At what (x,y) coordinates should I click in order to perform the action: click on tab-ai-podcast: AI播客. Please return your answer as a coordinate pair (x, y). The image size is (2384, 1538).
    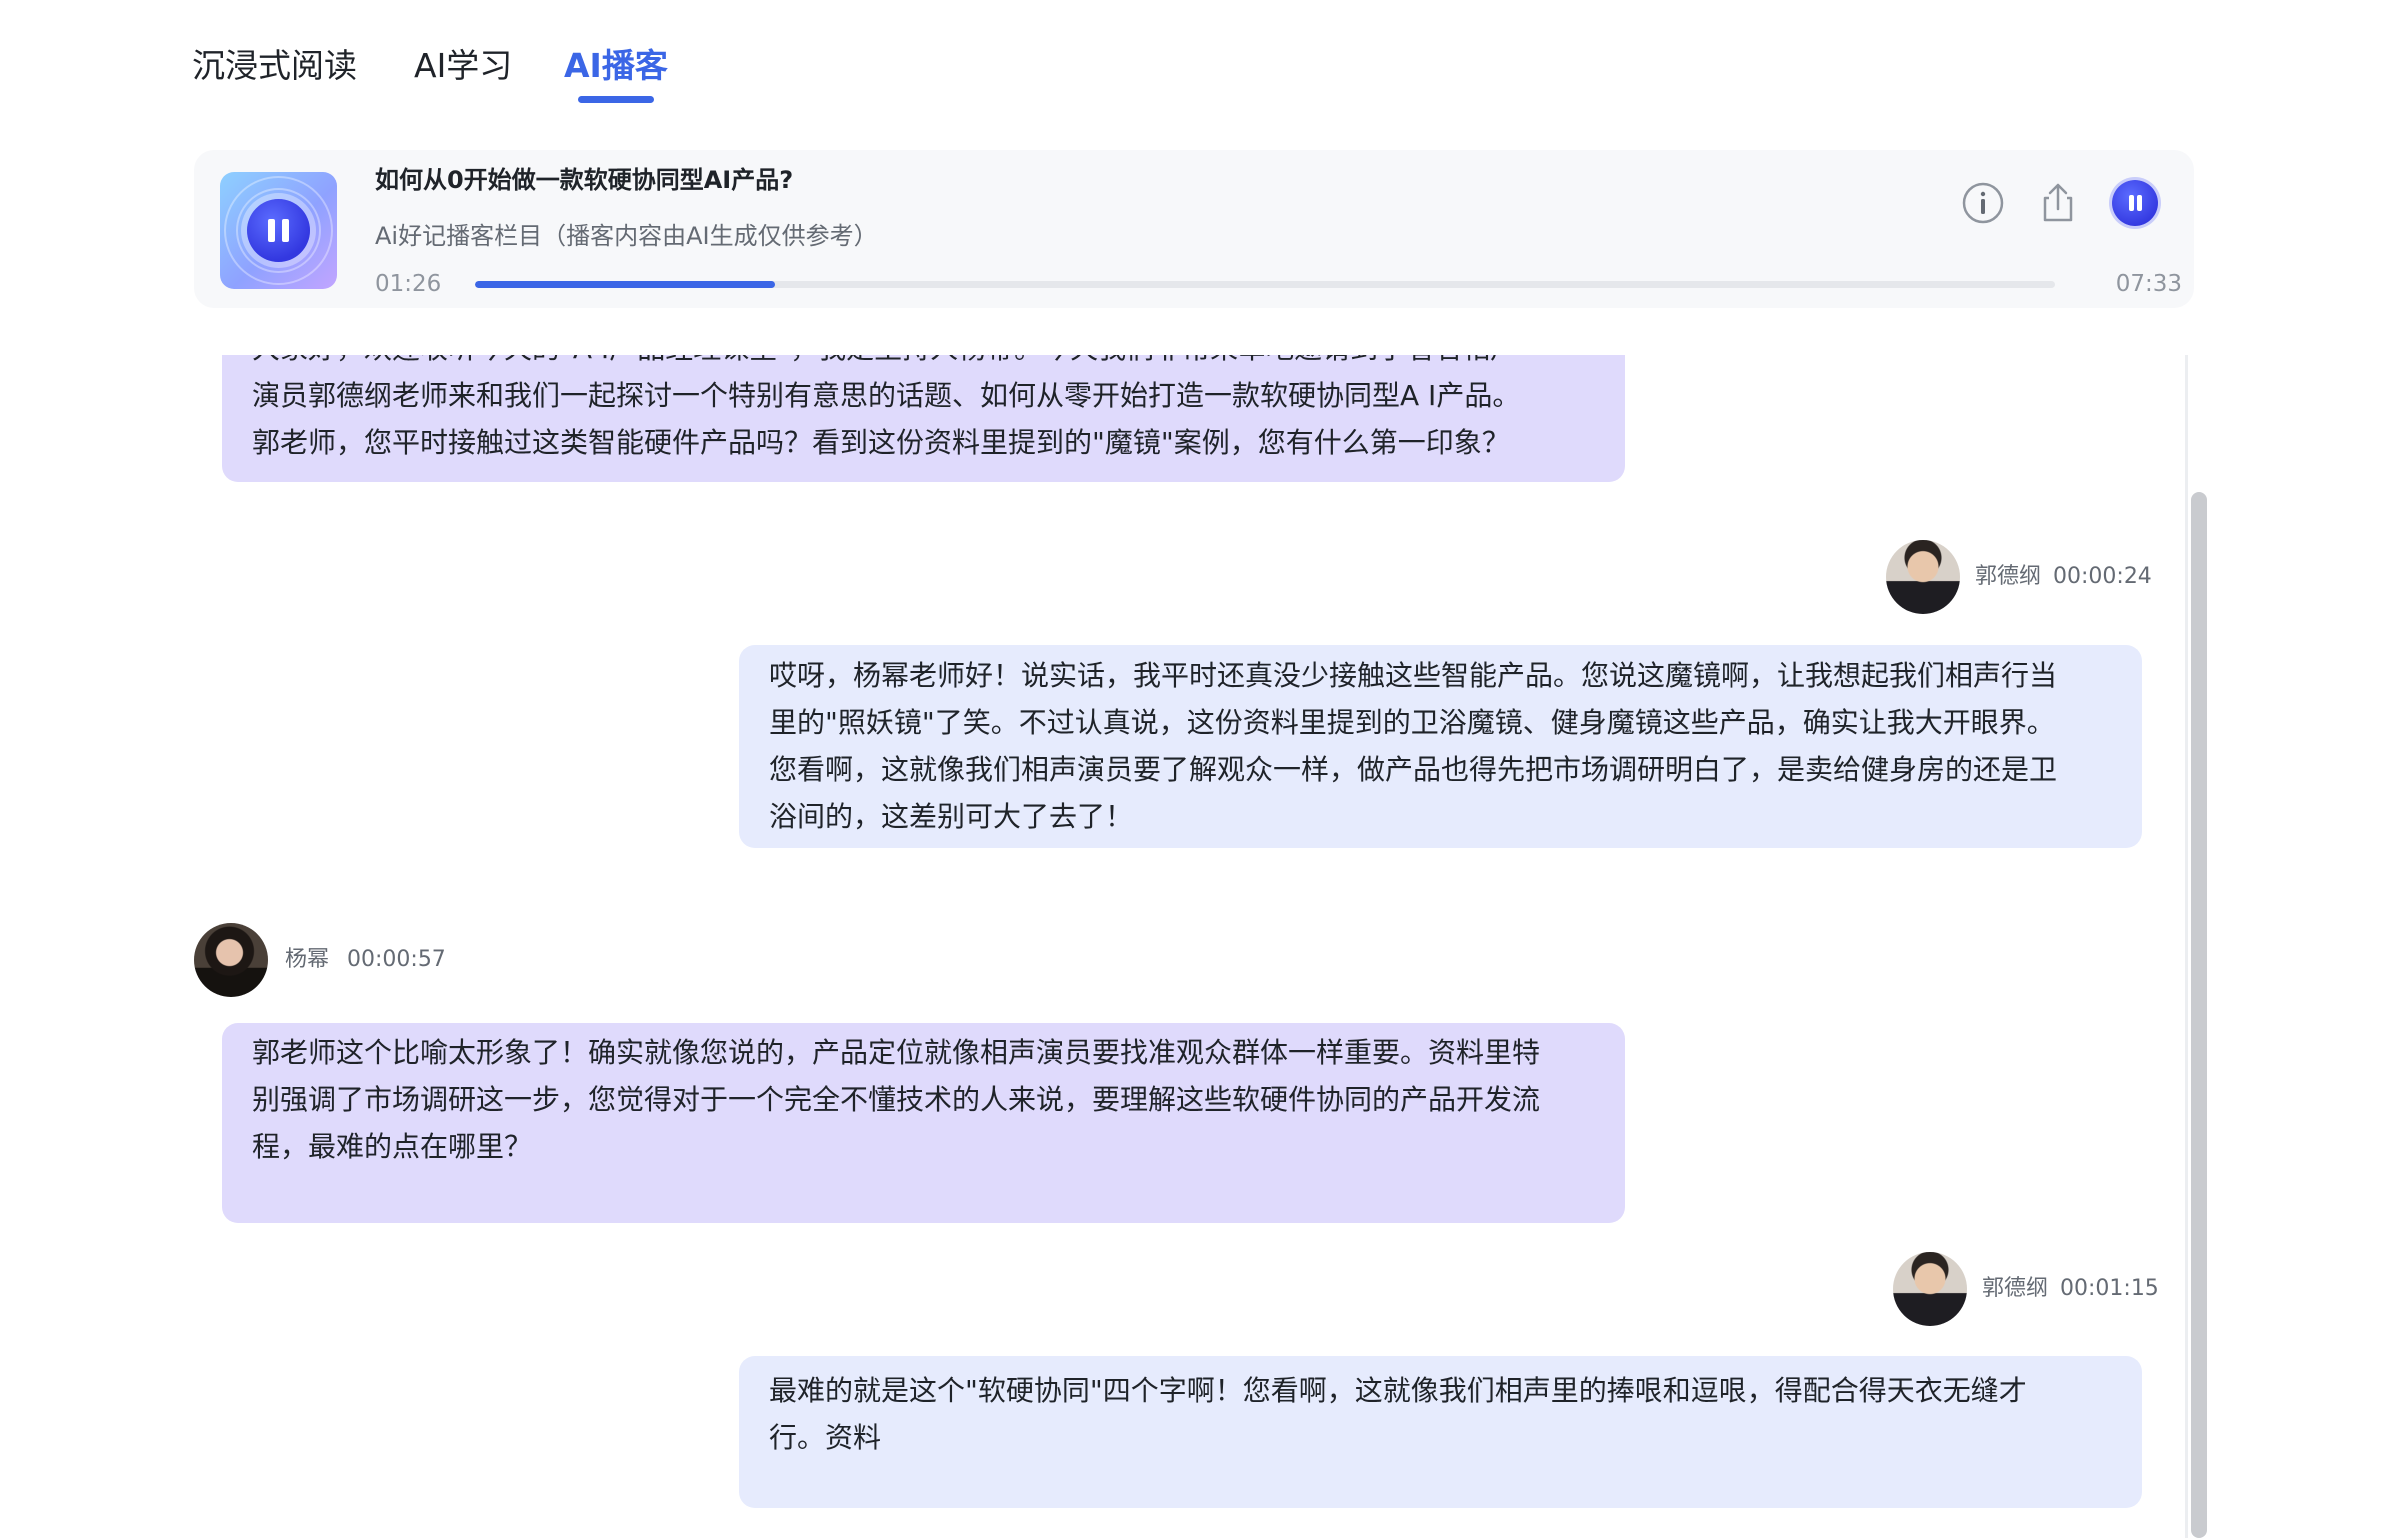
    Looking at the image, I should click on (616, 66).